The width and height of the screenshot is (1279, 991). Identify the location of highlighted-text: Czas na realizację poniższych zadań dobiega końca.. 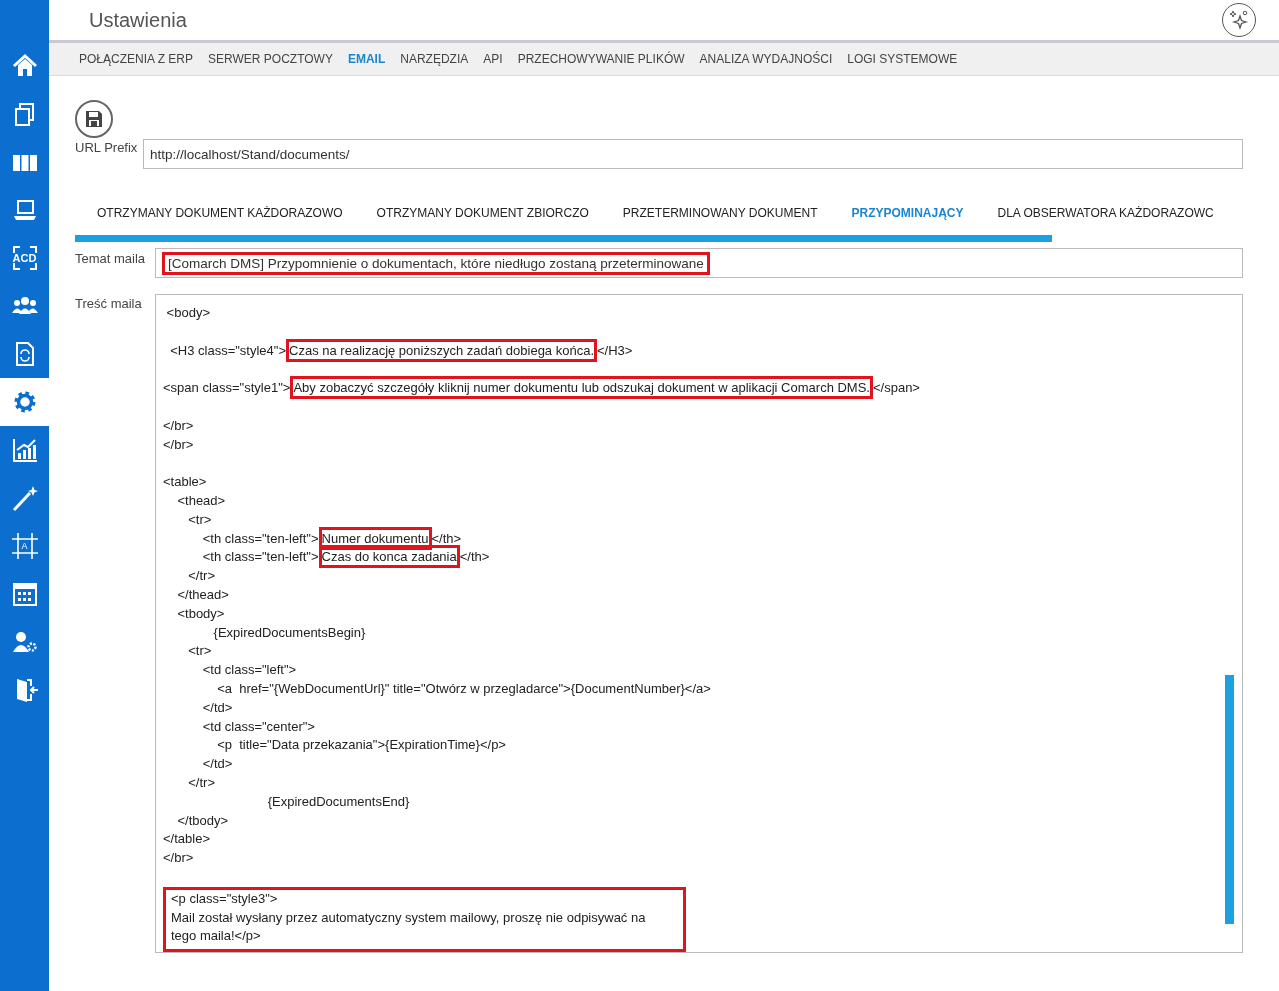
(441, 350).